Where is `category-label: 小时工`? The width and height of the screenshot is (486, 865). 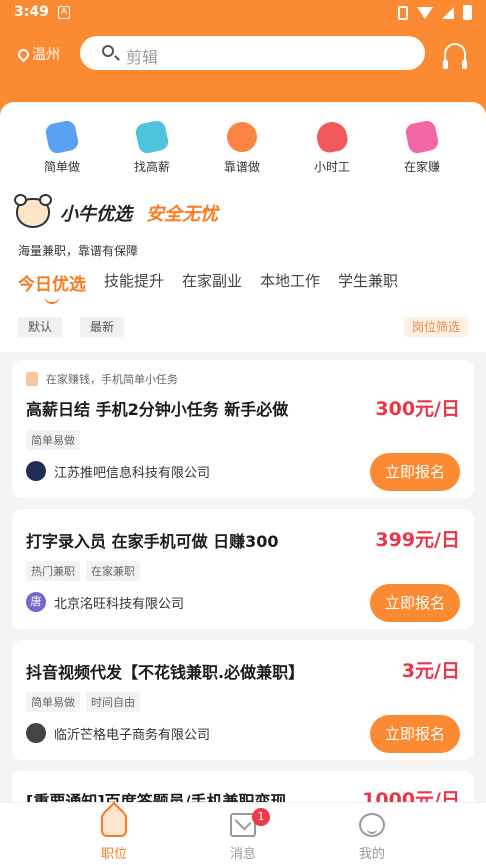
category-label: 小时工 is located at coordinates (331, 167).